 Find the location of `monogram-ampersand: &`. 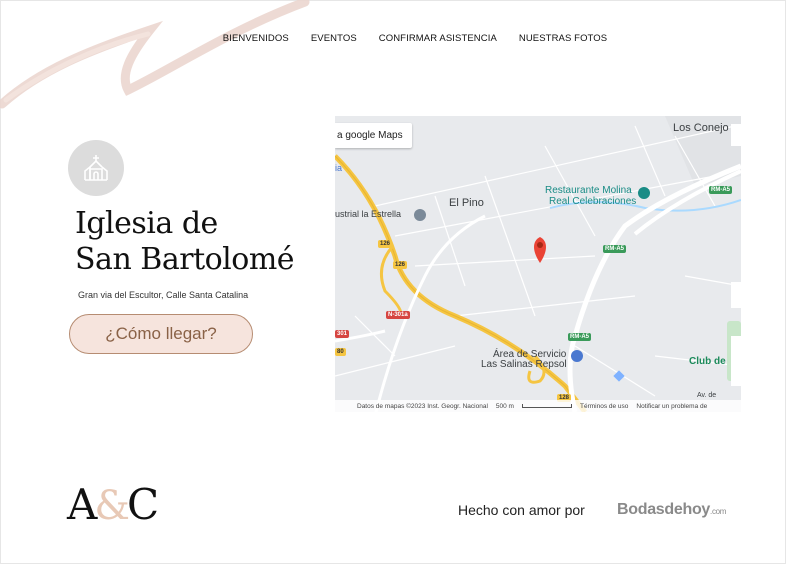

monogram-ampersand: & is located at coordinates (112, 506).